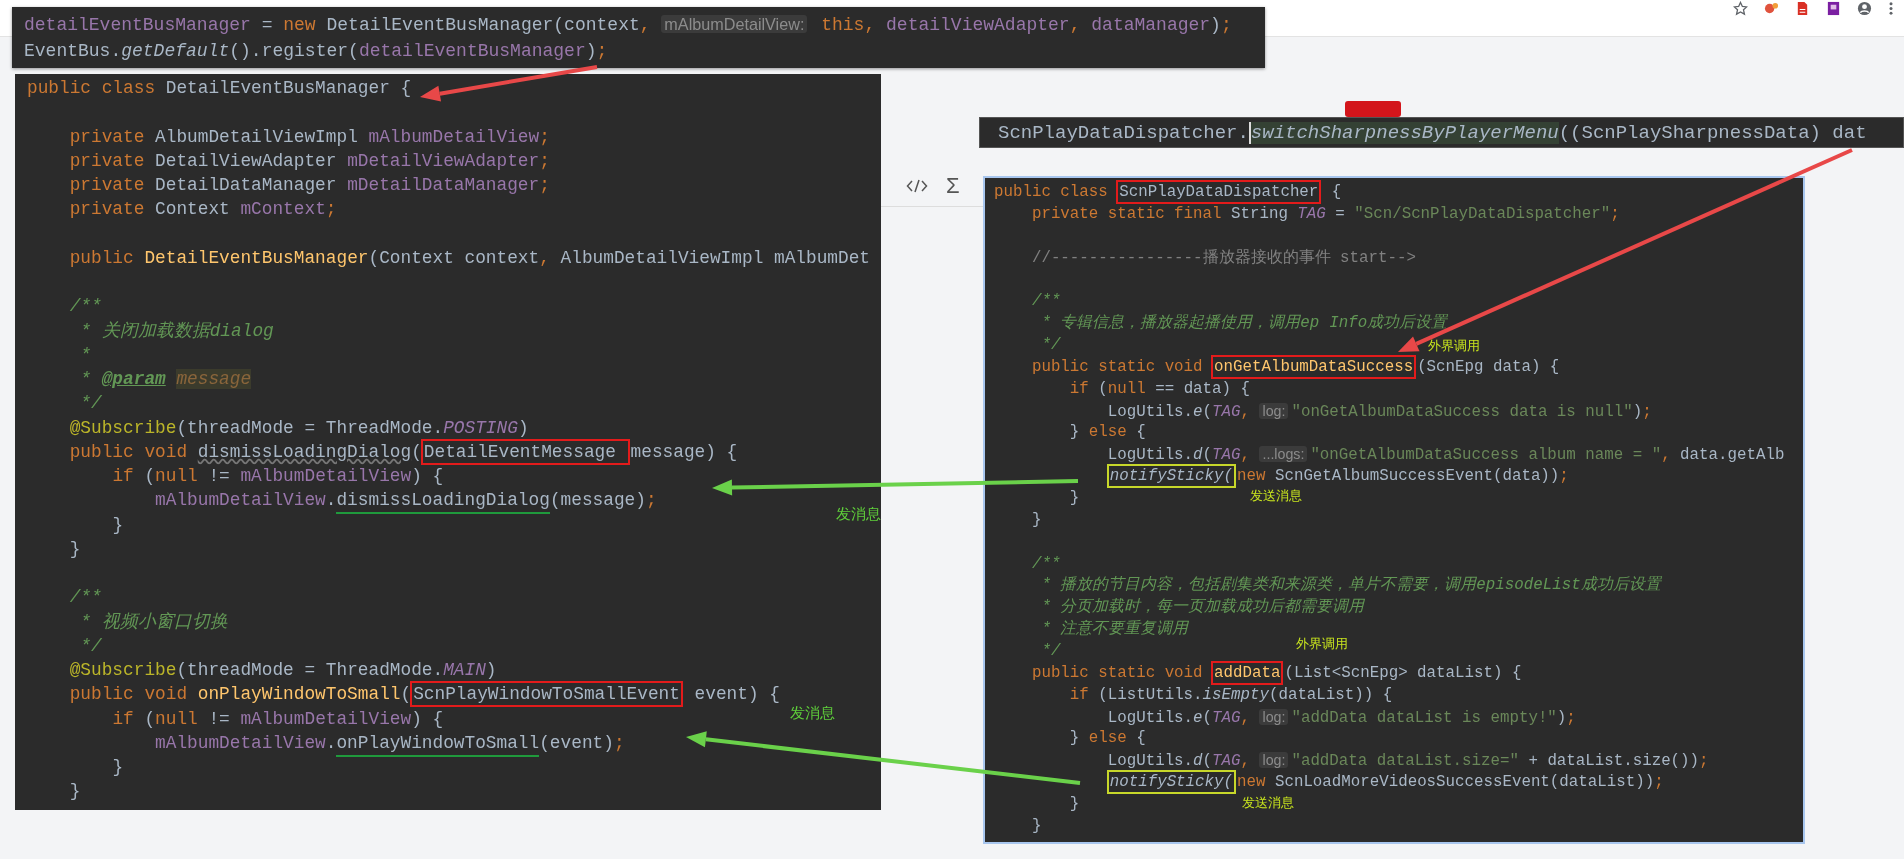 This screenshot has height=859, width=1904. Describe the element at coordinates (1329, 783) in the screenshot. I see `code-line: notifySticky( new ScnLoadMoreVideosSuccessEvent(dataList));` at that location.